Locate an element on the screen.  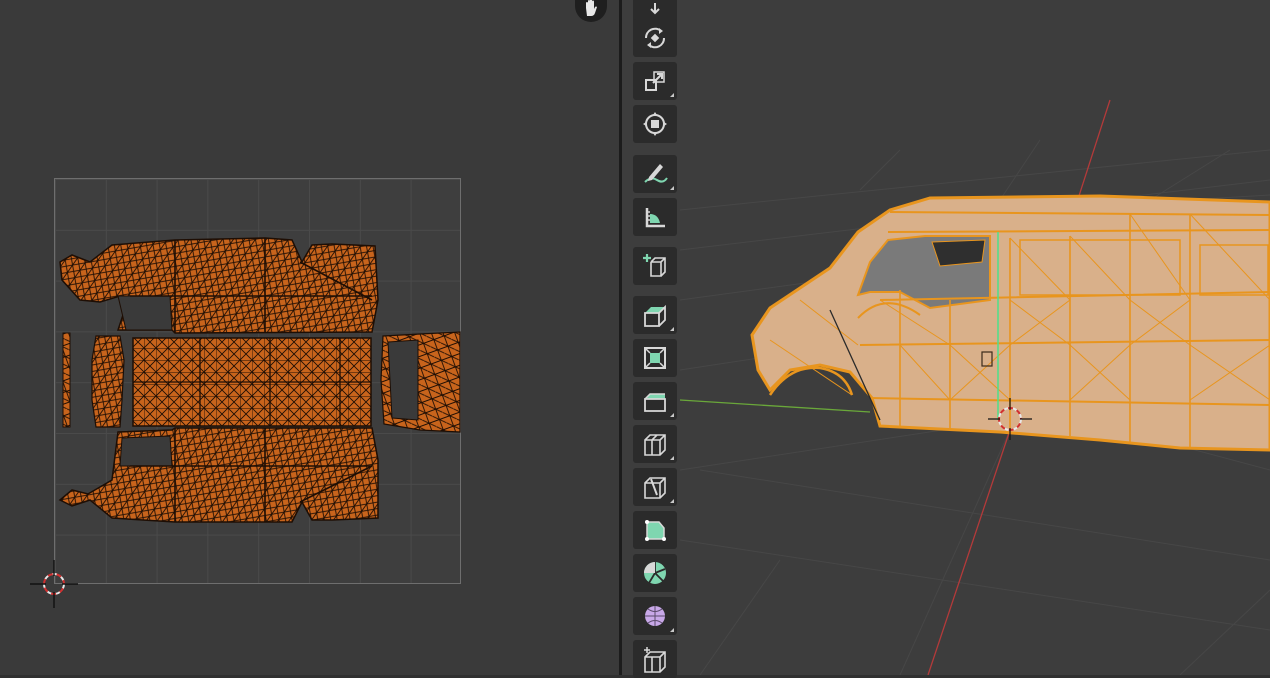
poly-build-icon is located at coordinates (655, 530).